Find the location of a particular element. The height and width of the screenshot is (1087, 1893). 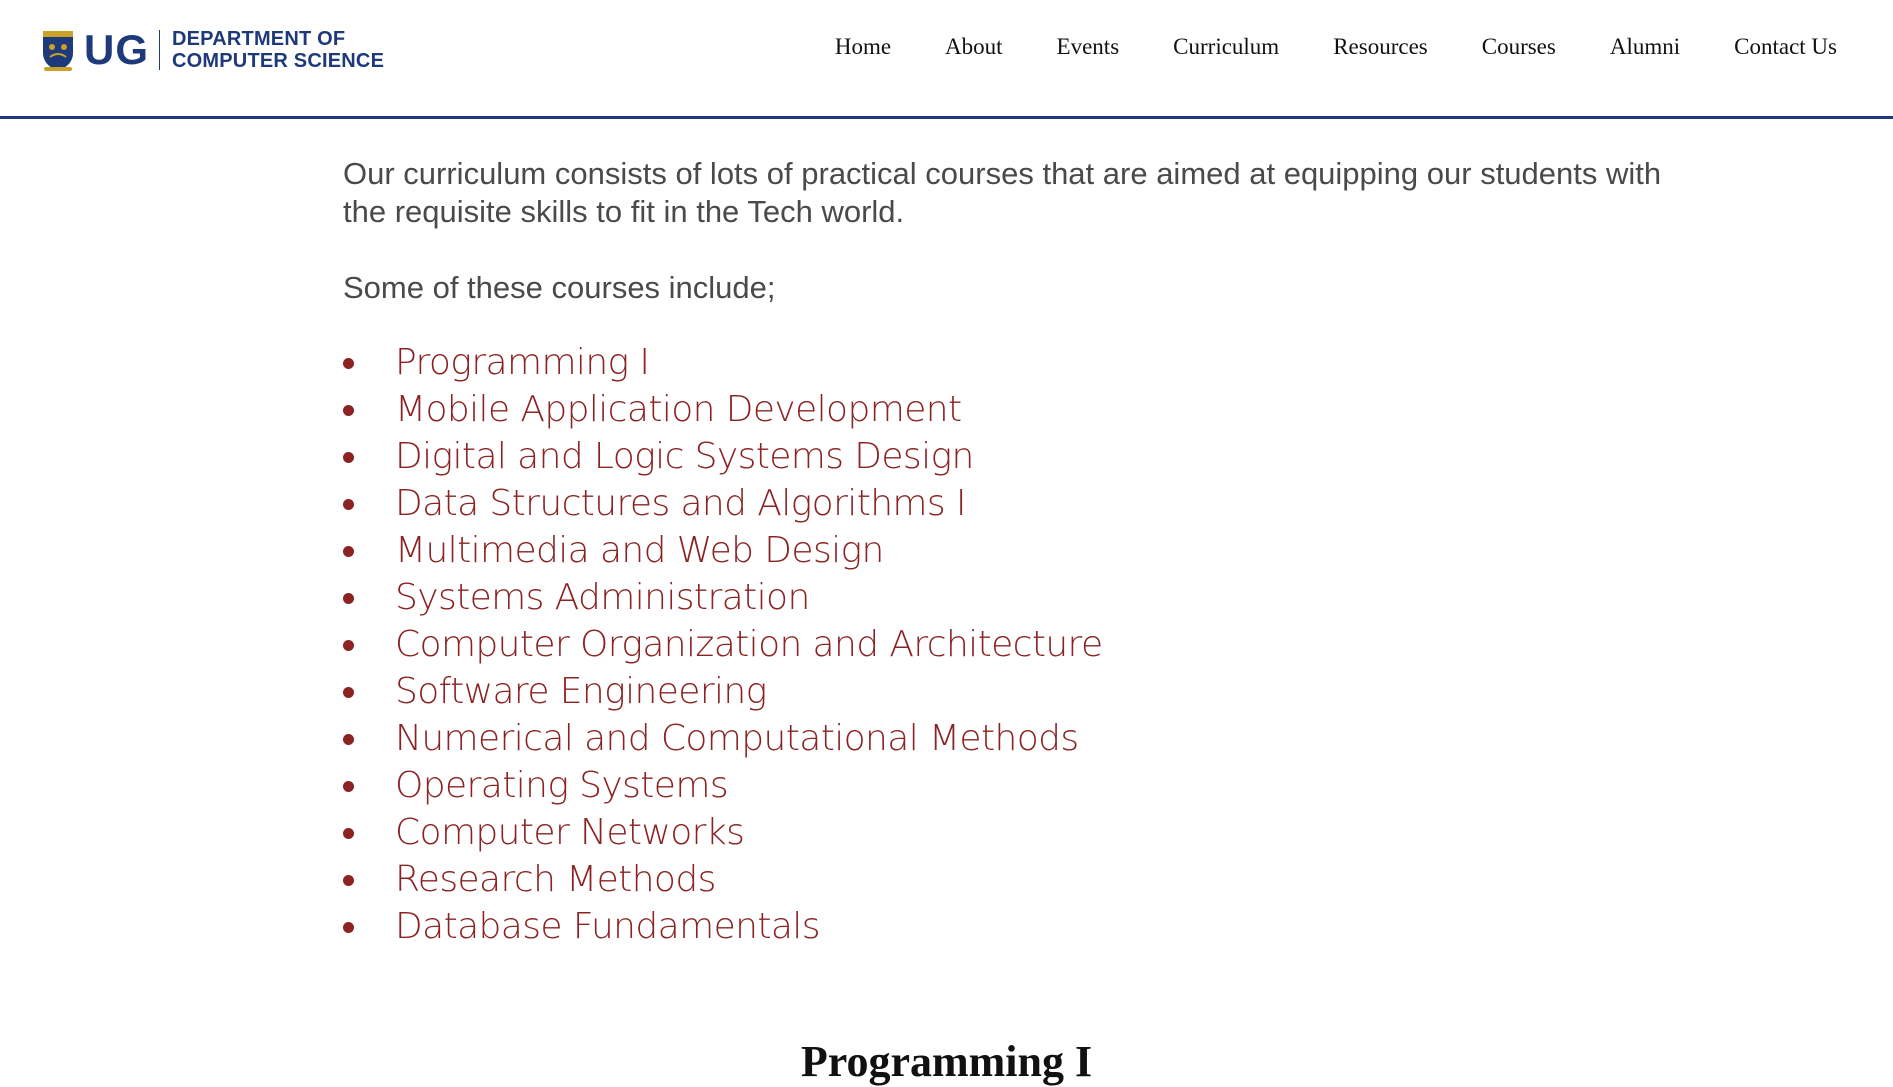

course-item: Digital and Logic Systems Design is located at coordinates (1023, 456).